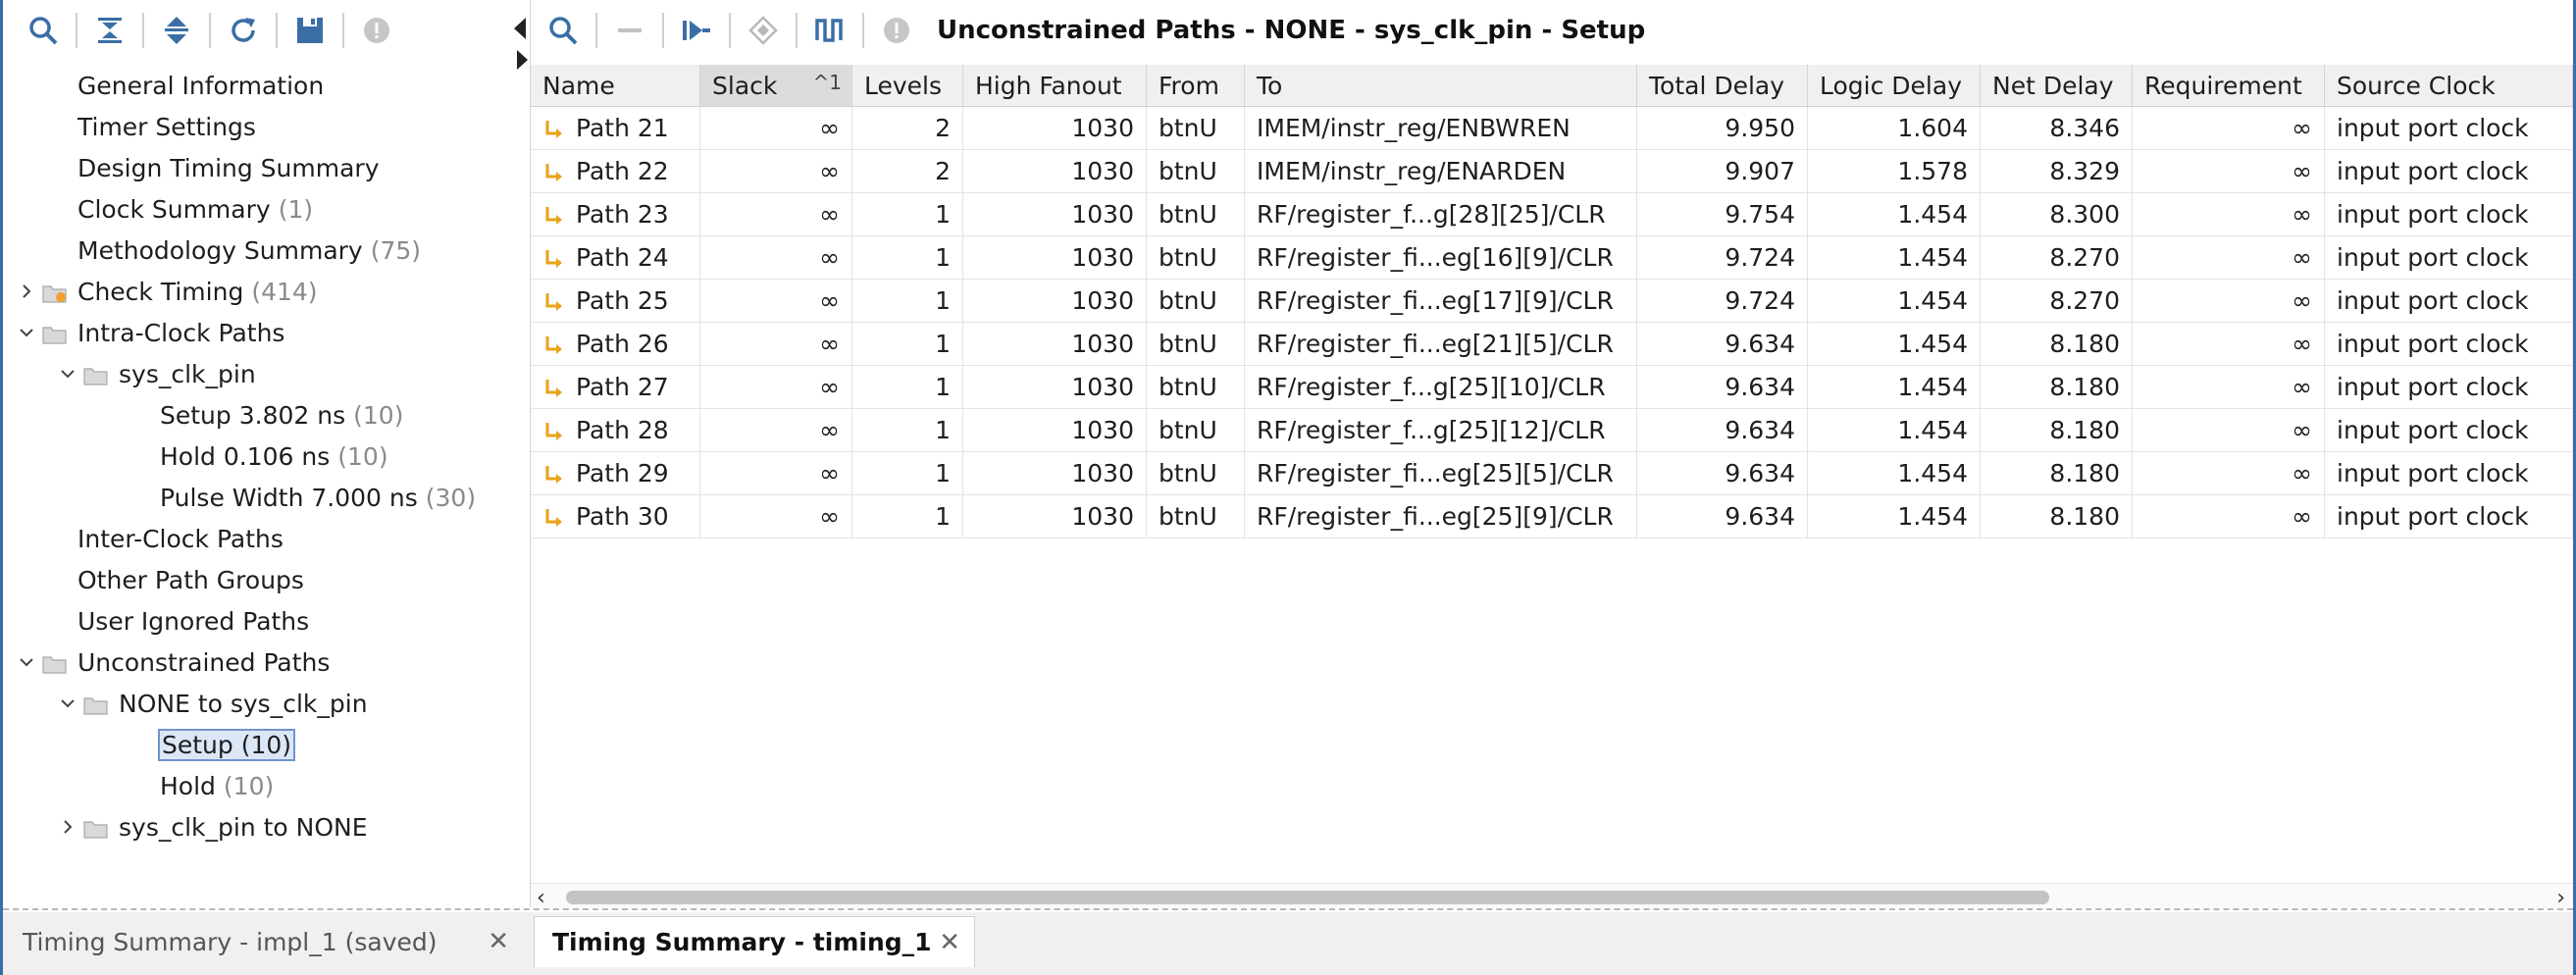 This screenshot has width=2576, height=975. I want to click on tree-item-clock-summary: Clock Summary (1), so click(266, 209).